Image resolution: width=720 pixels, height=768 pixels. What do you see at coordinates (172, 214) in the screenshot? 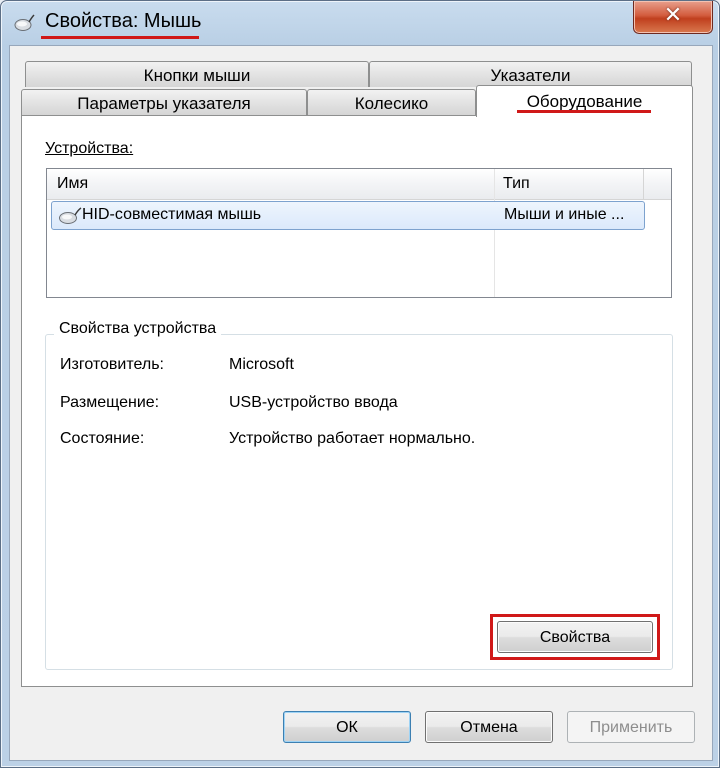
I see `device-name: HID-совместимая мышь` at bounding box center [172, 214].